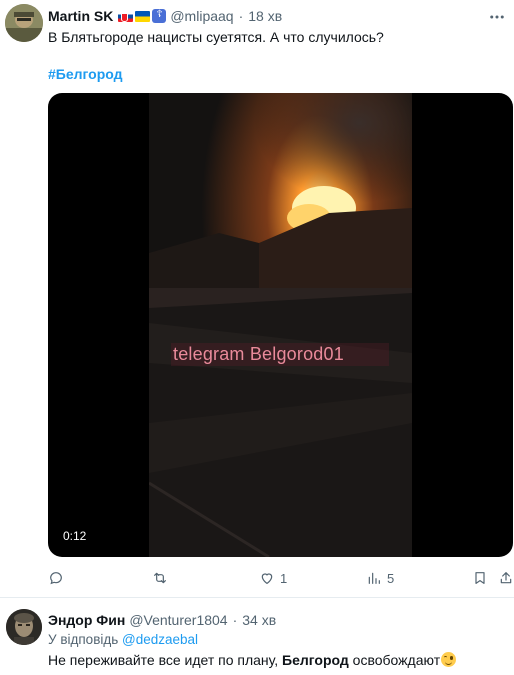  What do you see at coordinates (394, 660) in the screenshot?
I see `reply-text-end: освобождают` at bounding box center [394, 660].